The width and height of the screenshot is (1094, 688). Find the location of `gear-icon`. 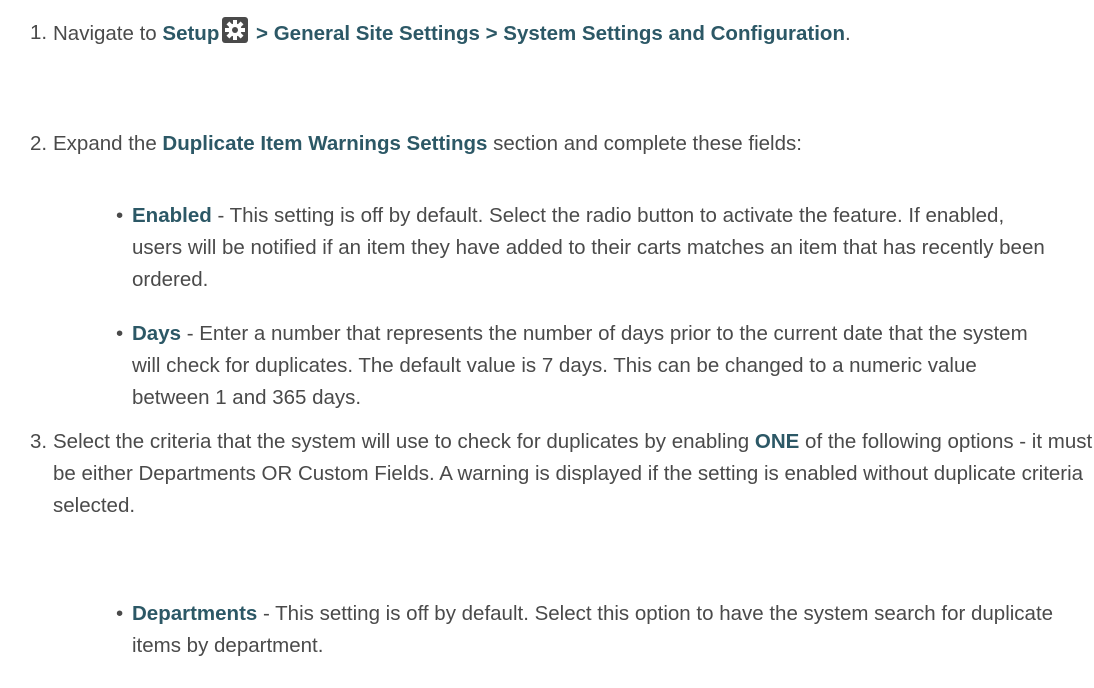

gear-icon is located at coordinates (235, 30).